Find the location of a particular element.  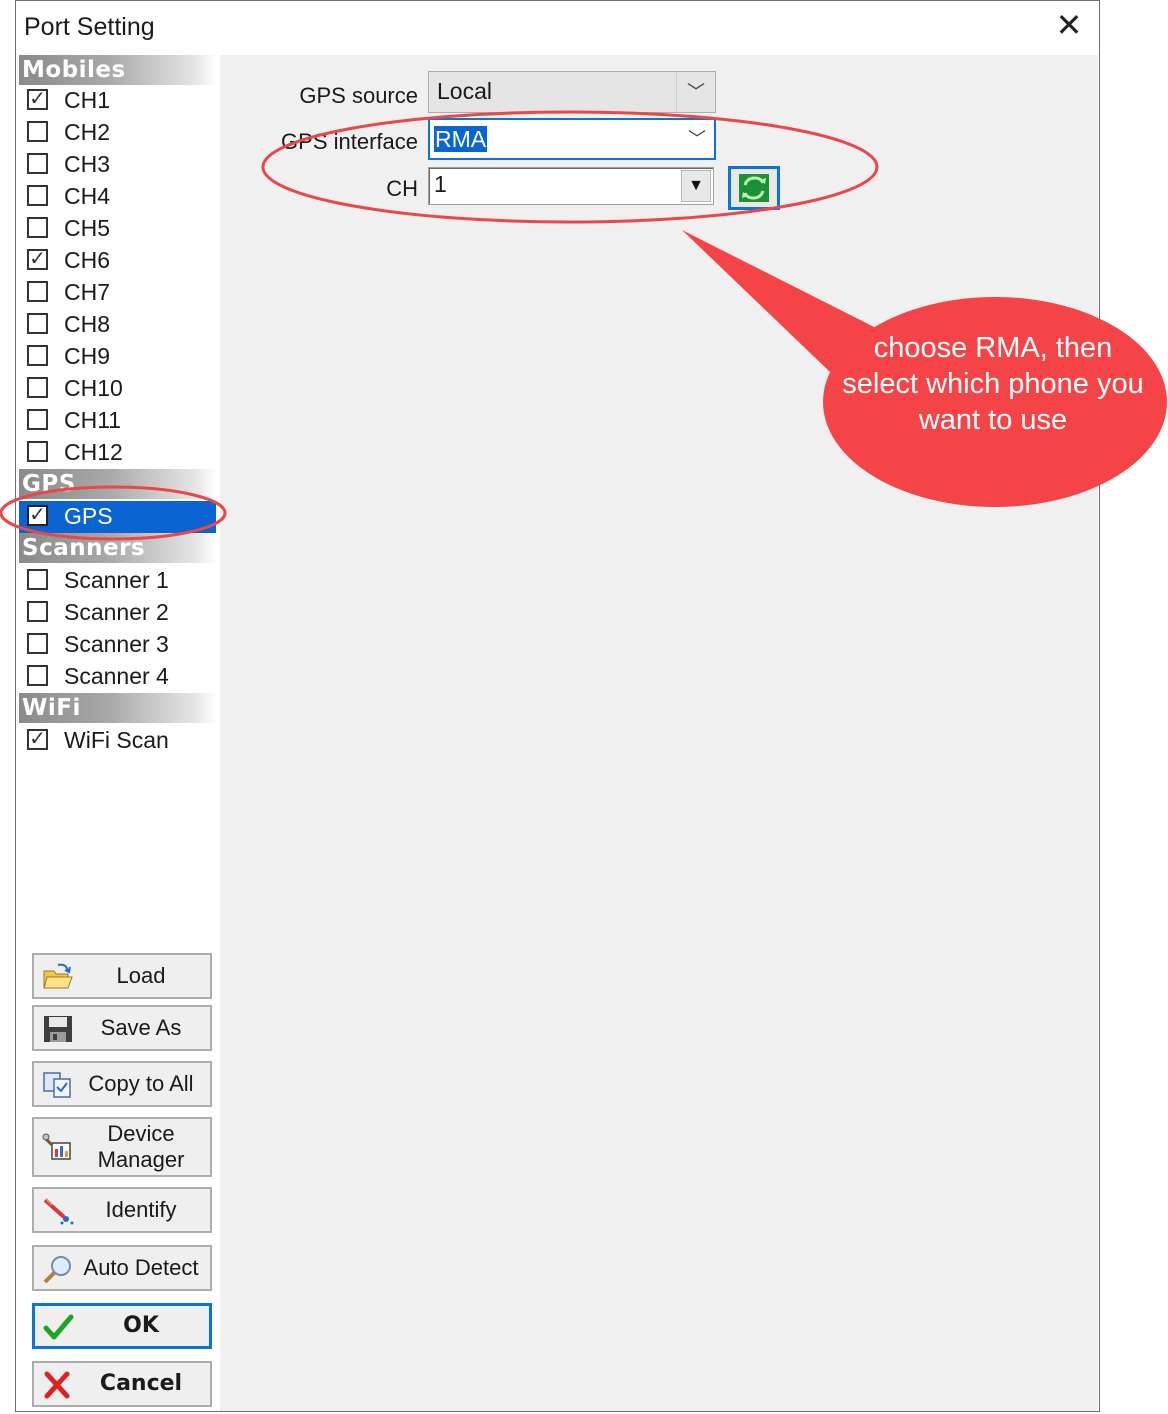

list-item-ch6: ✓ CH6 is located at coordinates (117, 261).